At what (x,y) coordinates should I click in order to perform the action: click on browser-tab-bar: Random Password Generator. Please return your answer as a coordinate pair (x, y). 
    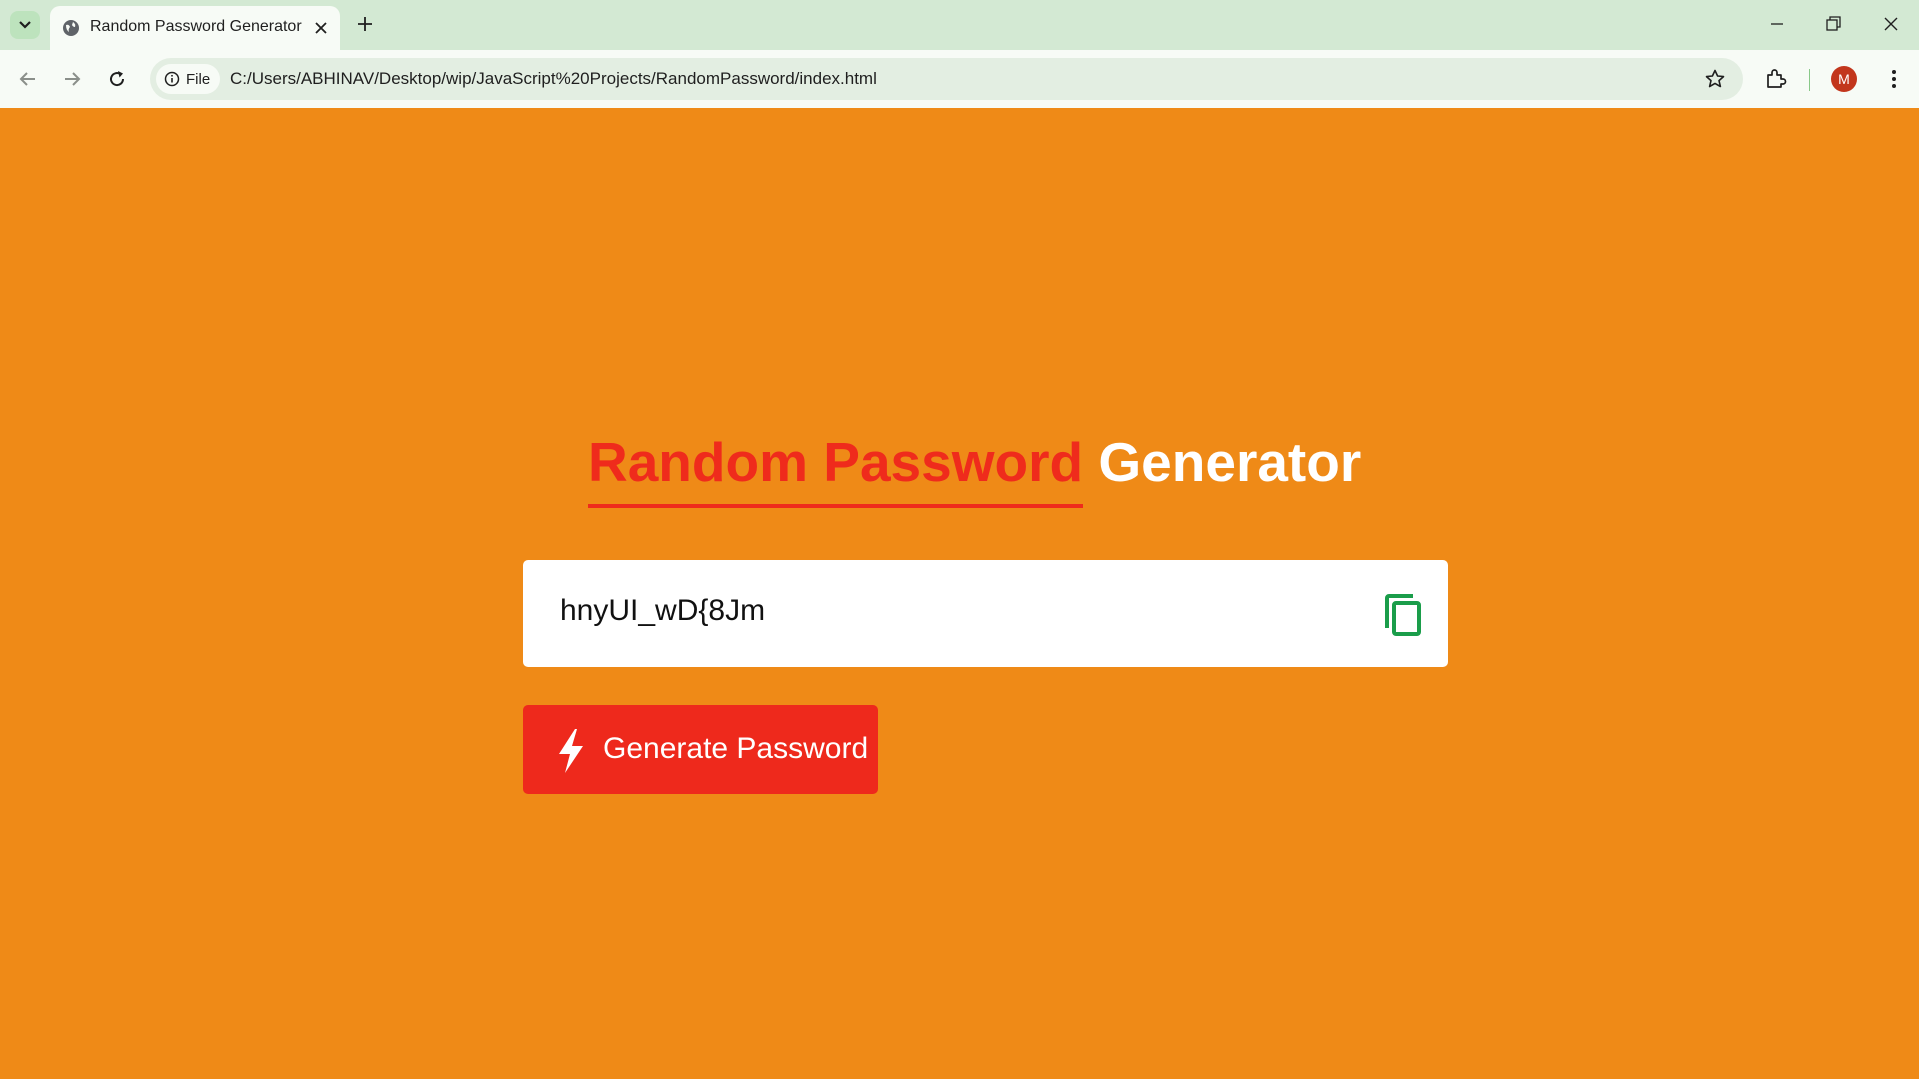
    Looking at the image, I should click on (959, 25).